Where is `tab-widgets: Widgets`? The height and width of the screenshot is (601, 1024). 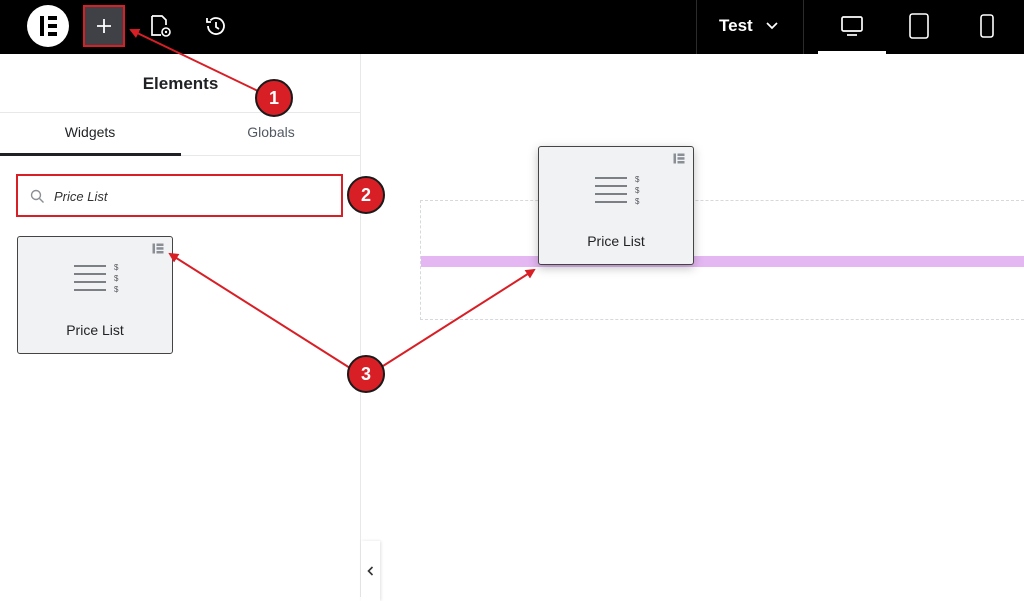 tab-widgets: Widgets is located at coordinates (90, 132).